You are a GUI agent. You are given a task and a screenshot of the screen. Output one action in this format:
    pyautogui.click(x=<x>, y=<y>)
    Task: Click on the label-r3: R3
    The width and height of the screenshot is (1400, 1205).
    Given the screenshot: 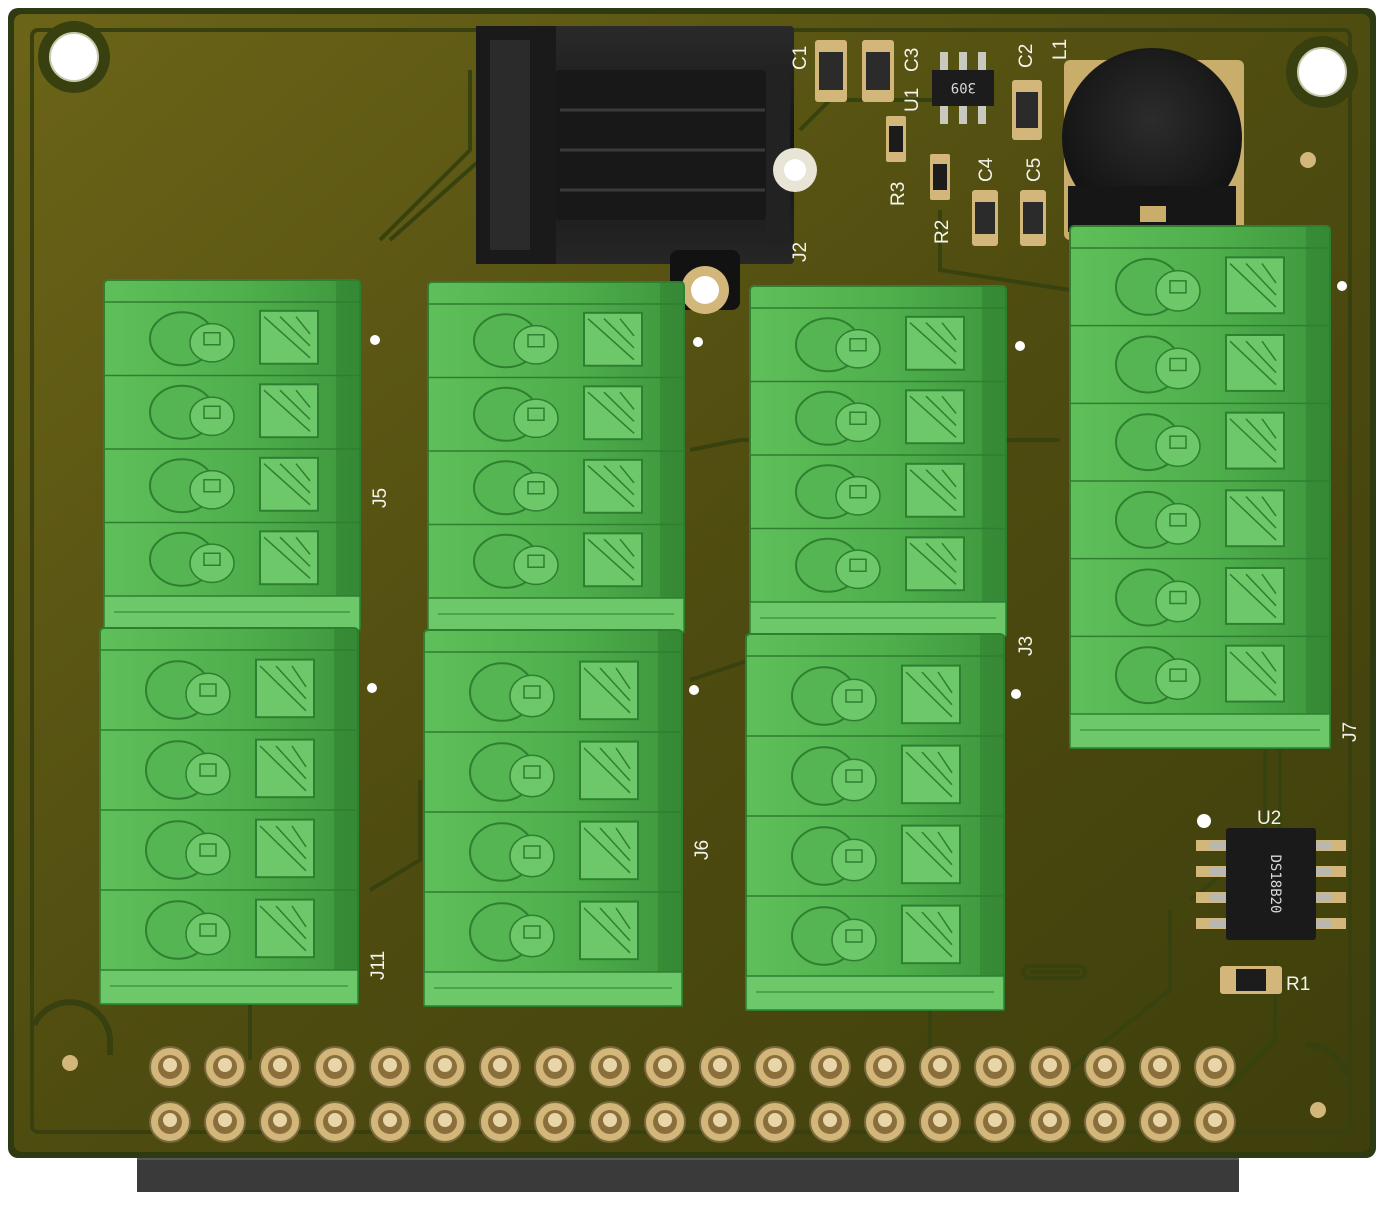 What is the action you would take?
    pyautogui.click(x=898, y=194)
    